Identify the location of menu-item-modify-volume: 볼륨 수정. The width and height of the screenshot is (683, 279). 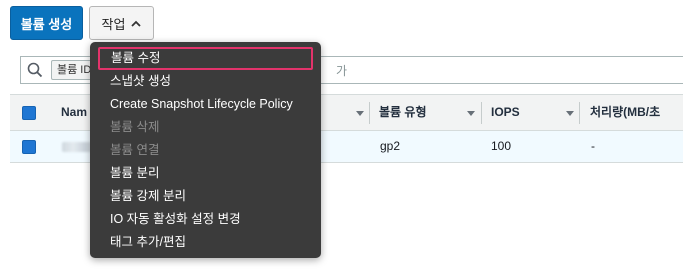
(205, 58).